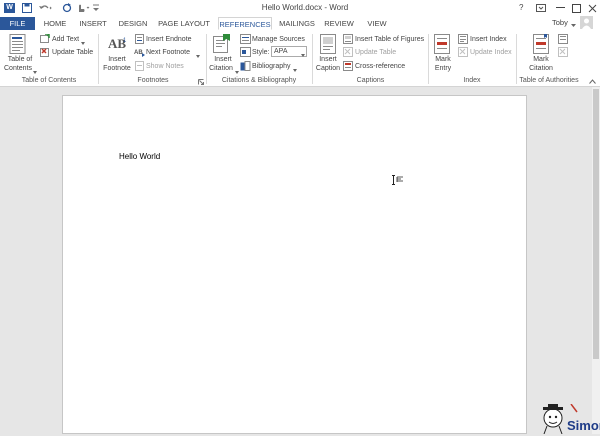 Image resolution: width=600 pixels, height=436 pixels. Describe the element at coordinates (222, 45) in the screenshot. I see `insert-citation-icon` at that location.